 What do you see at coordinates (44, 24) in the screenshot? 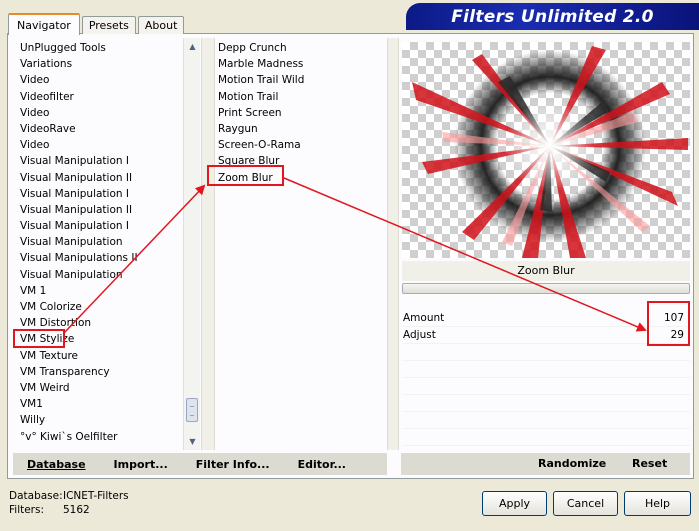
I see `tab-navigator: Navigator` at bounding box center [44, 24].